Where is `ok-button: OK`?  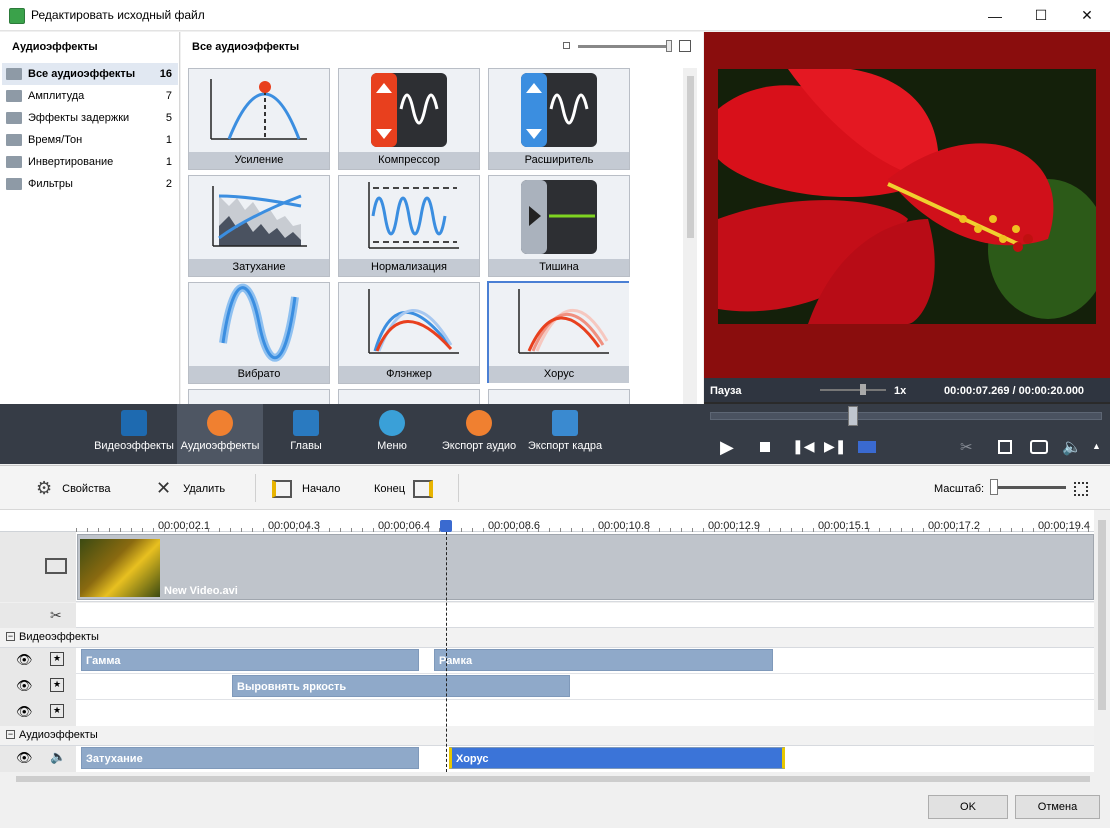
ok-button: OK is located at coordinates (968, 807).